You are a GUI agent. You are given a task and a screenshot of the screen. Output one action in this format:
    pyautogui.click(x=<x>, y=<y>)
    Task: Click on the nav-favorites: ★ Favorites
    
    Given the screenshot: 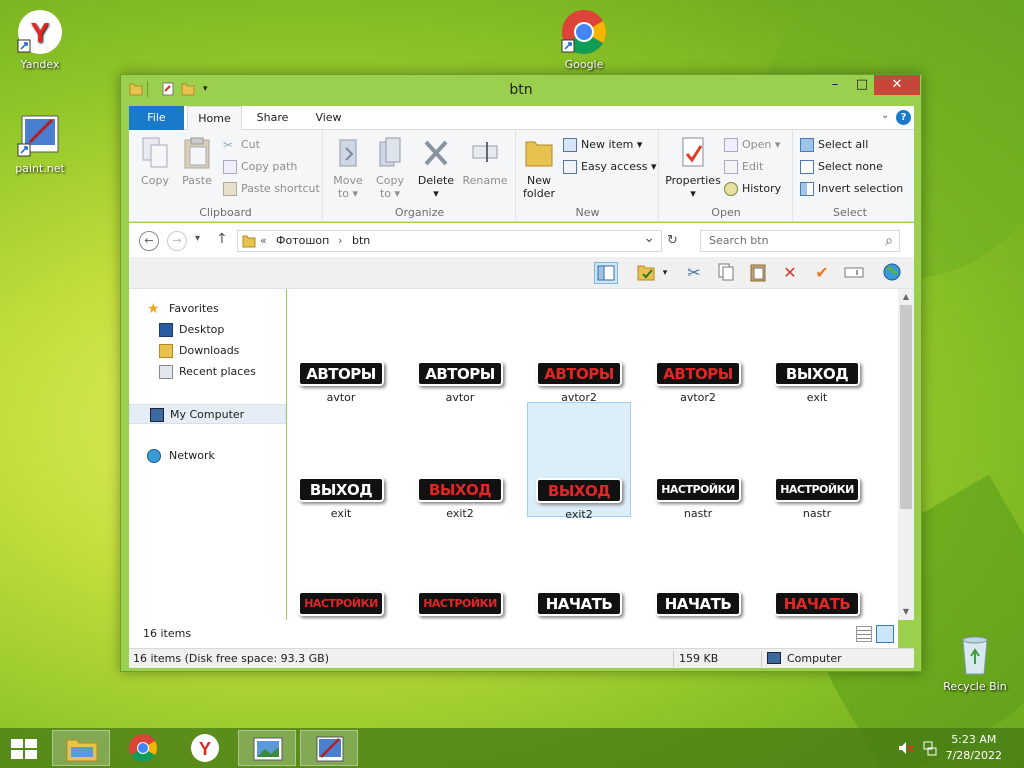 What is the action you would take?
    pyautogui.click(x=183, y=309)
    